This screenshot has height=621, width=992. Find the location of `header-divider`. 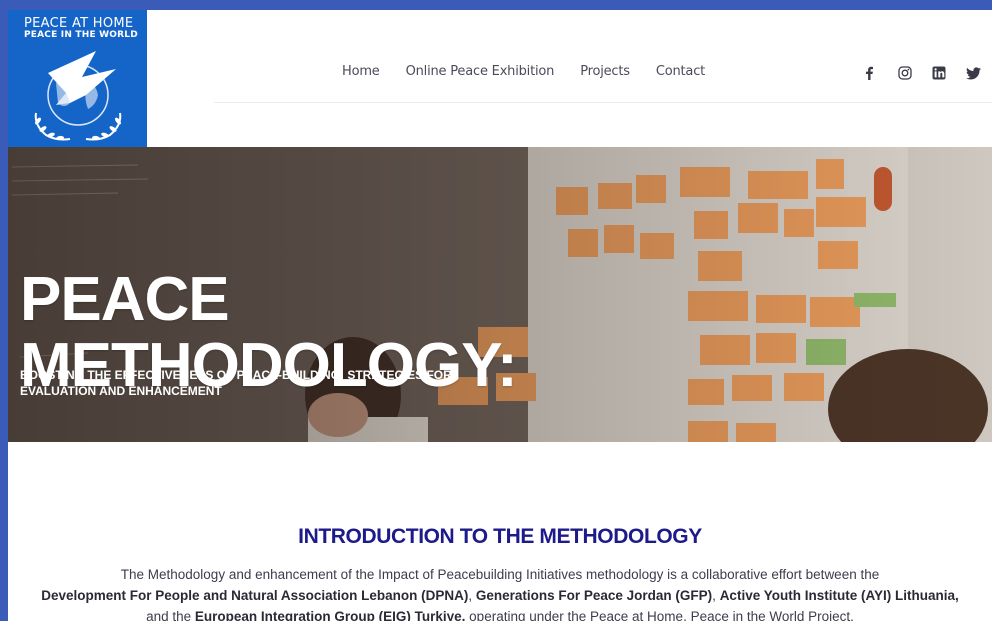

header-divider is located at coordinates (603, 102).